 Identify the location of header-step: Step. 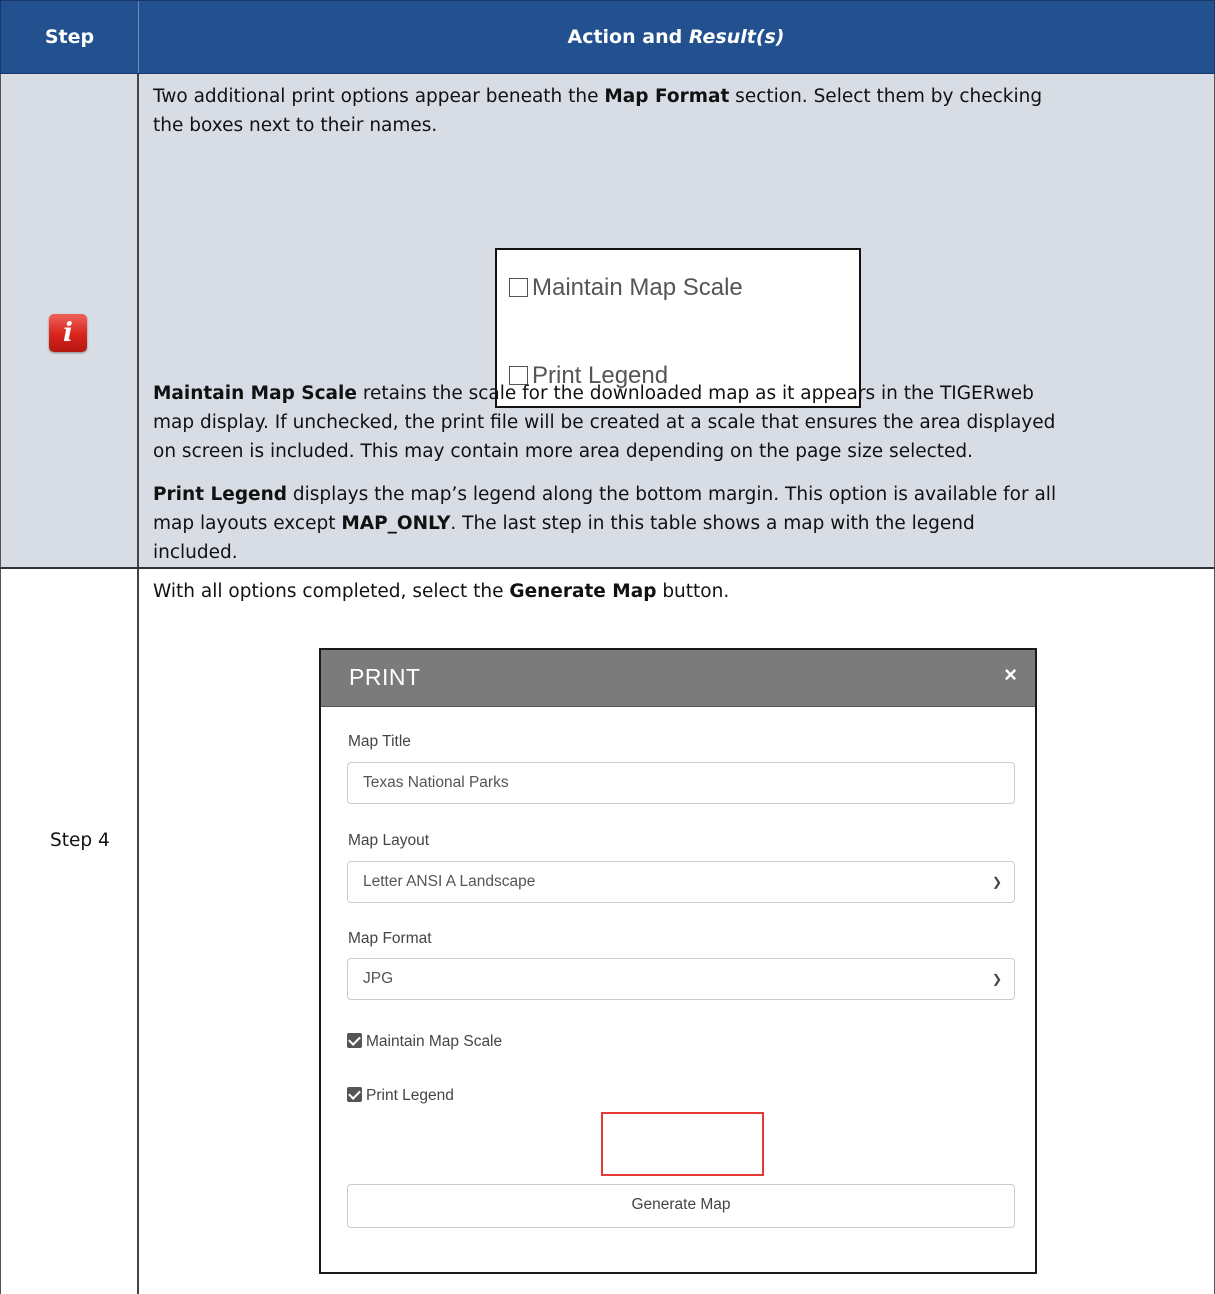
(70, 37).